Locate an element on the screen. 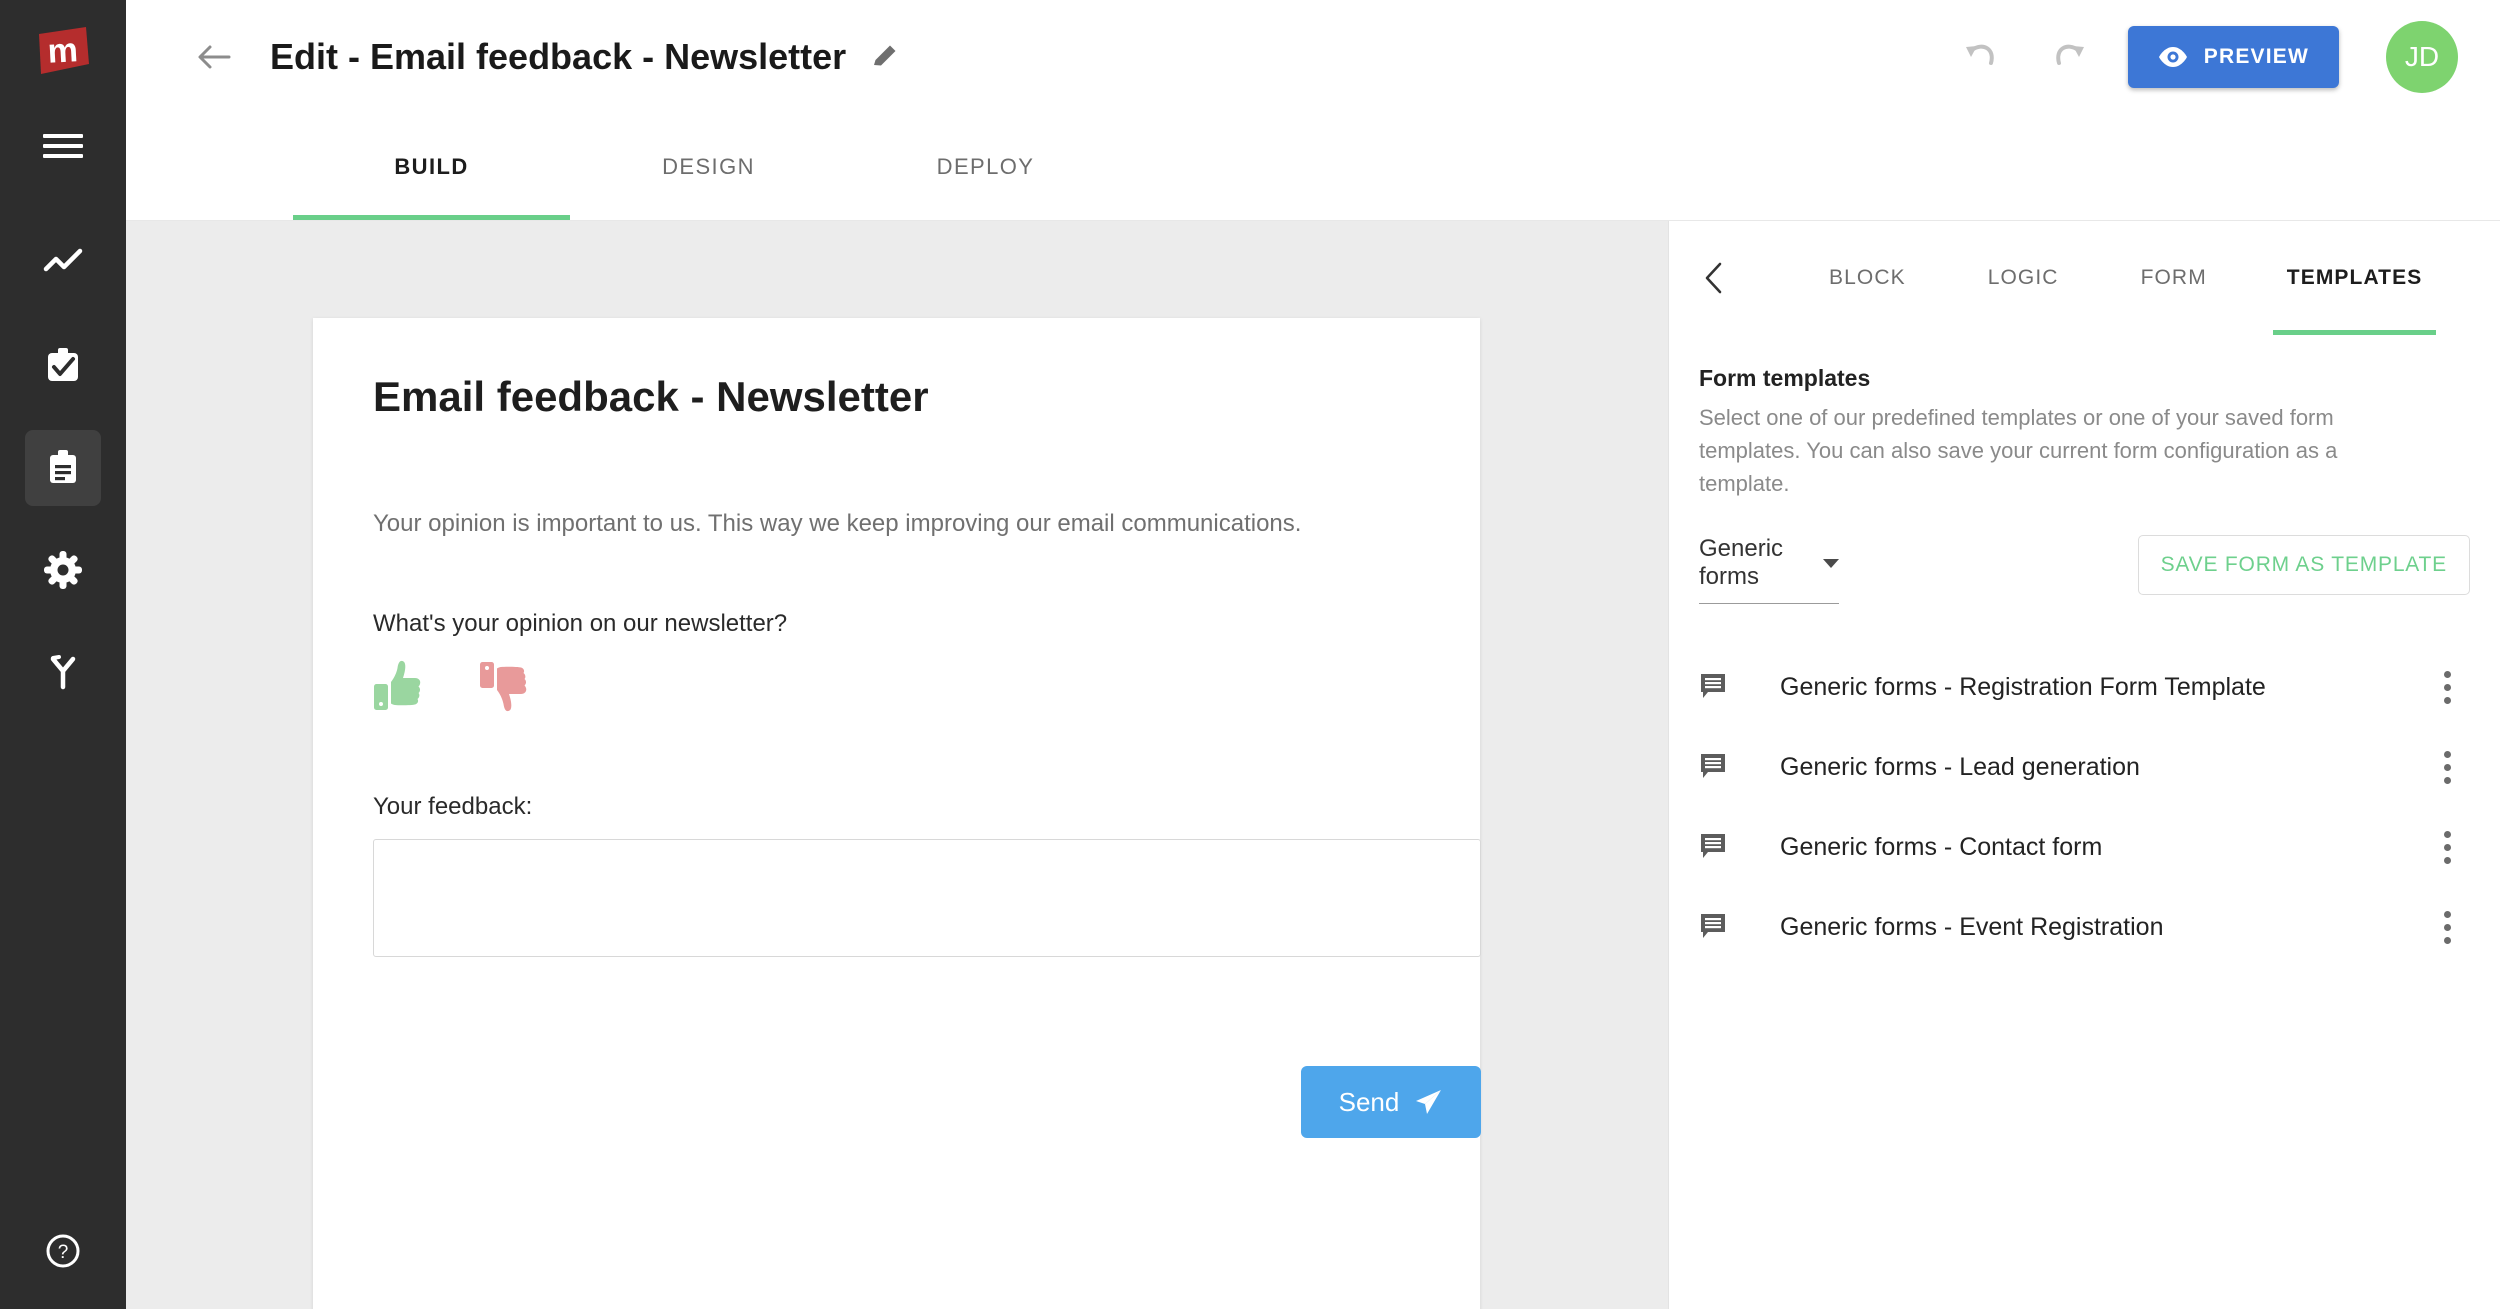  panel-heading: Form templates is located at coordinates (1785, 378).